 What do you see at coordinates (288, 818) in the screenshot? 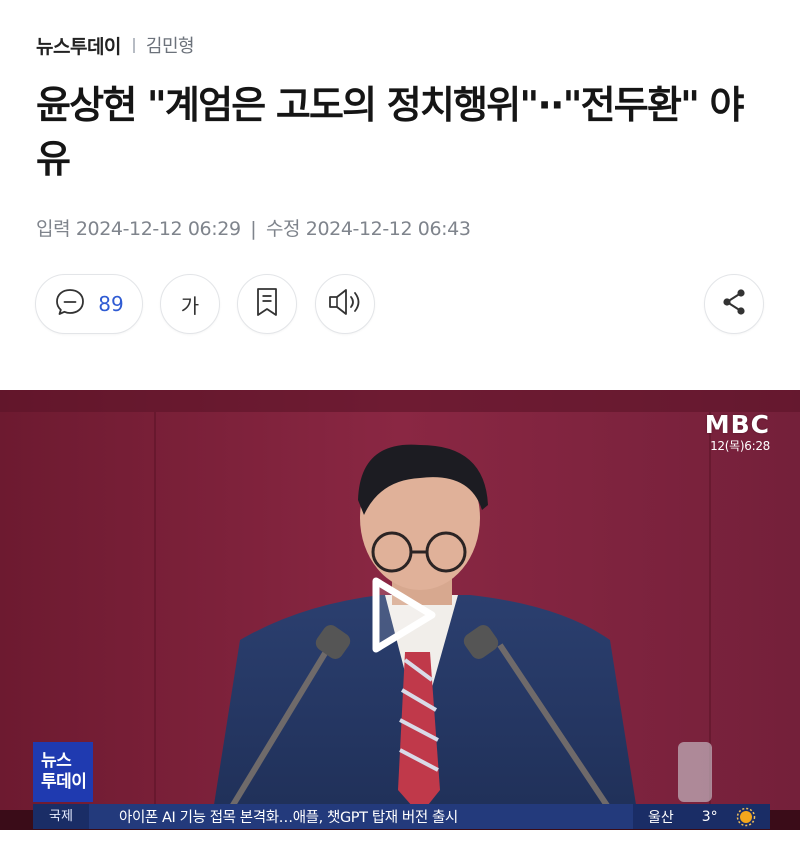
I see `ticker-headline: 아이폰 AI 기능 접목 본격화…애플, 챗GPT 탑재 버전 출시` at bounding box center [288, 818].